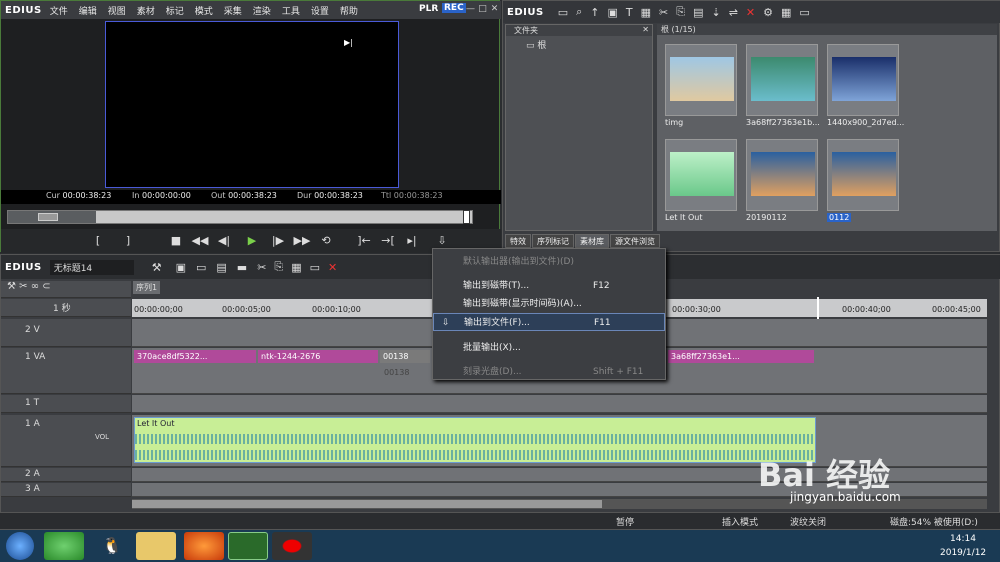 The width and height of the screenshot is (1000, 562). What do you see at coordinates (768, 12) in the screenshot?
I see `properties-icon: ⚙` at bounding box center [768, 12].